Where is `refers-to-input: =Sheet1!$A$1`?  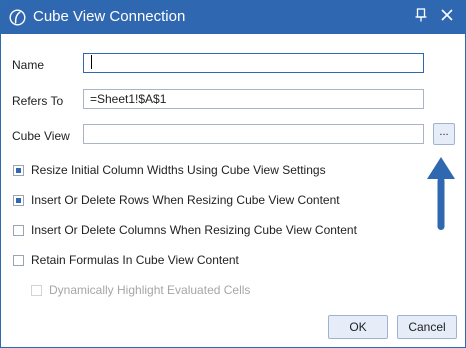
refers-to-input: =Sheet1!$A$1 is located at coordinates (253, 99).